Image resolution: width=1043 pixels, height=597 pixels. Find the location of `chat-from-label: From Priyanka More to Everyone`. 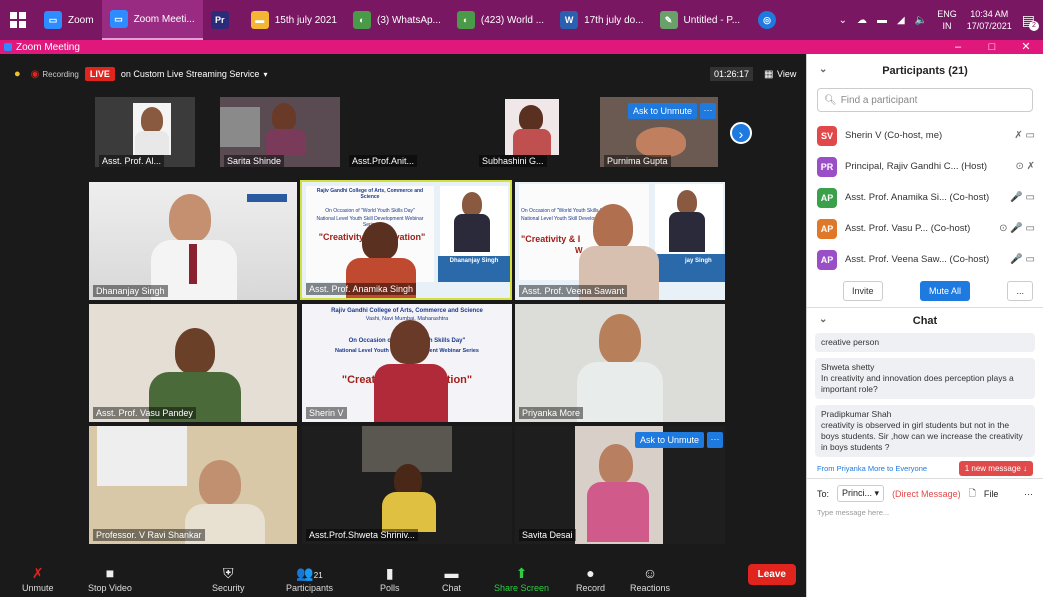

chat-from-label: From Priyanka More to Everyone is located at coordinates (872, 468).